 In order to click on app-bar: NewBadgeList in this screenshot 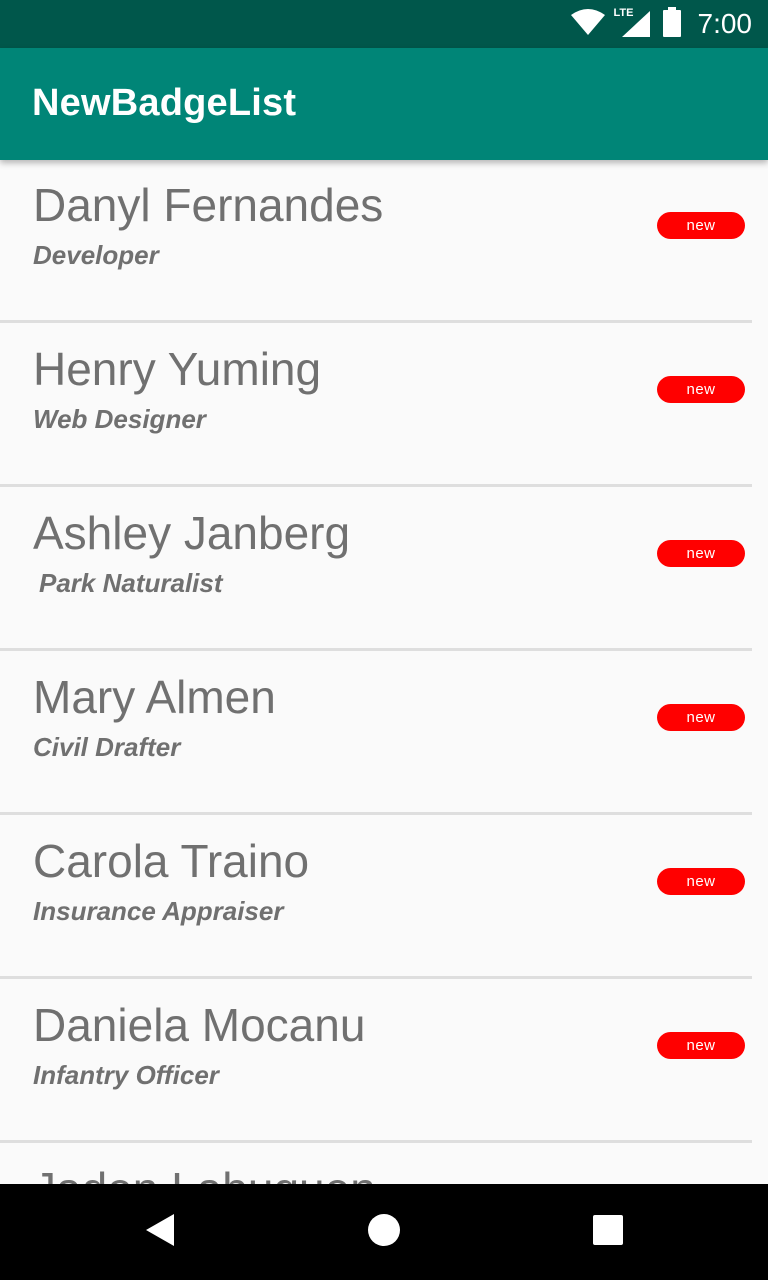, I will do `click(384, 104)`.